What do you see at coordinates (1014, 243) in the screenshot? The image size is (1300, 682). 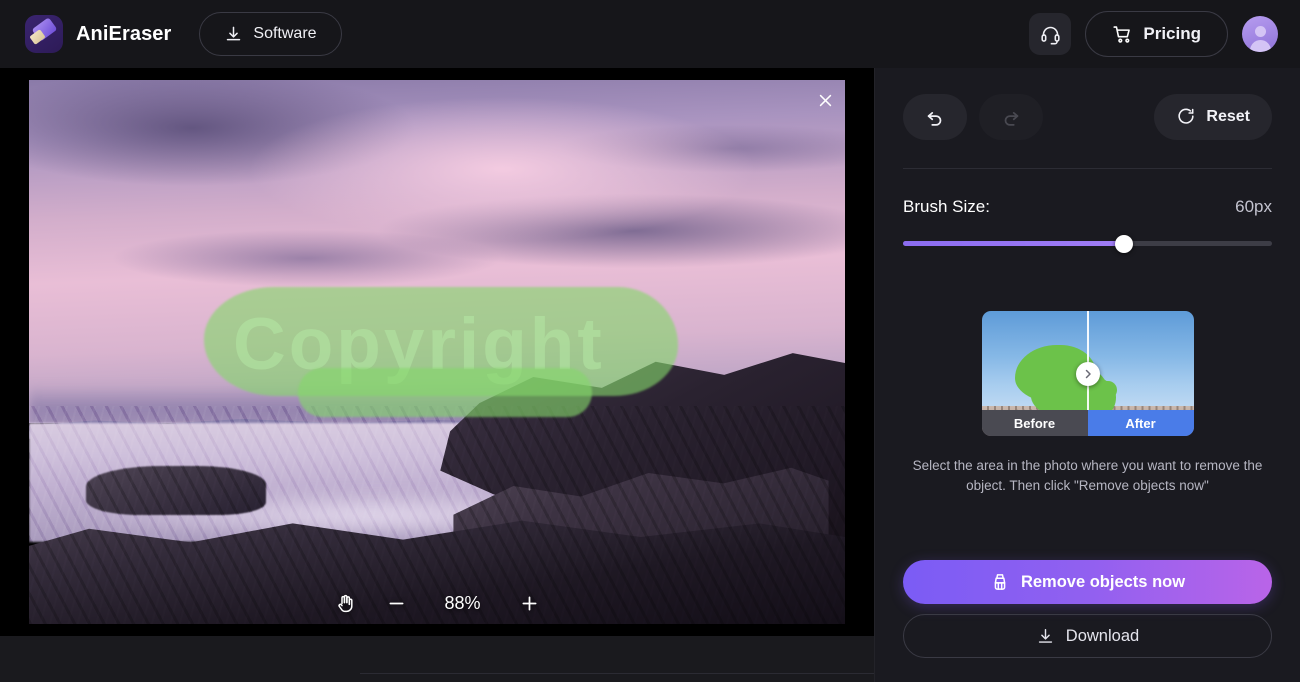 I see `slider-fill` at bounding box center [1014, 243].